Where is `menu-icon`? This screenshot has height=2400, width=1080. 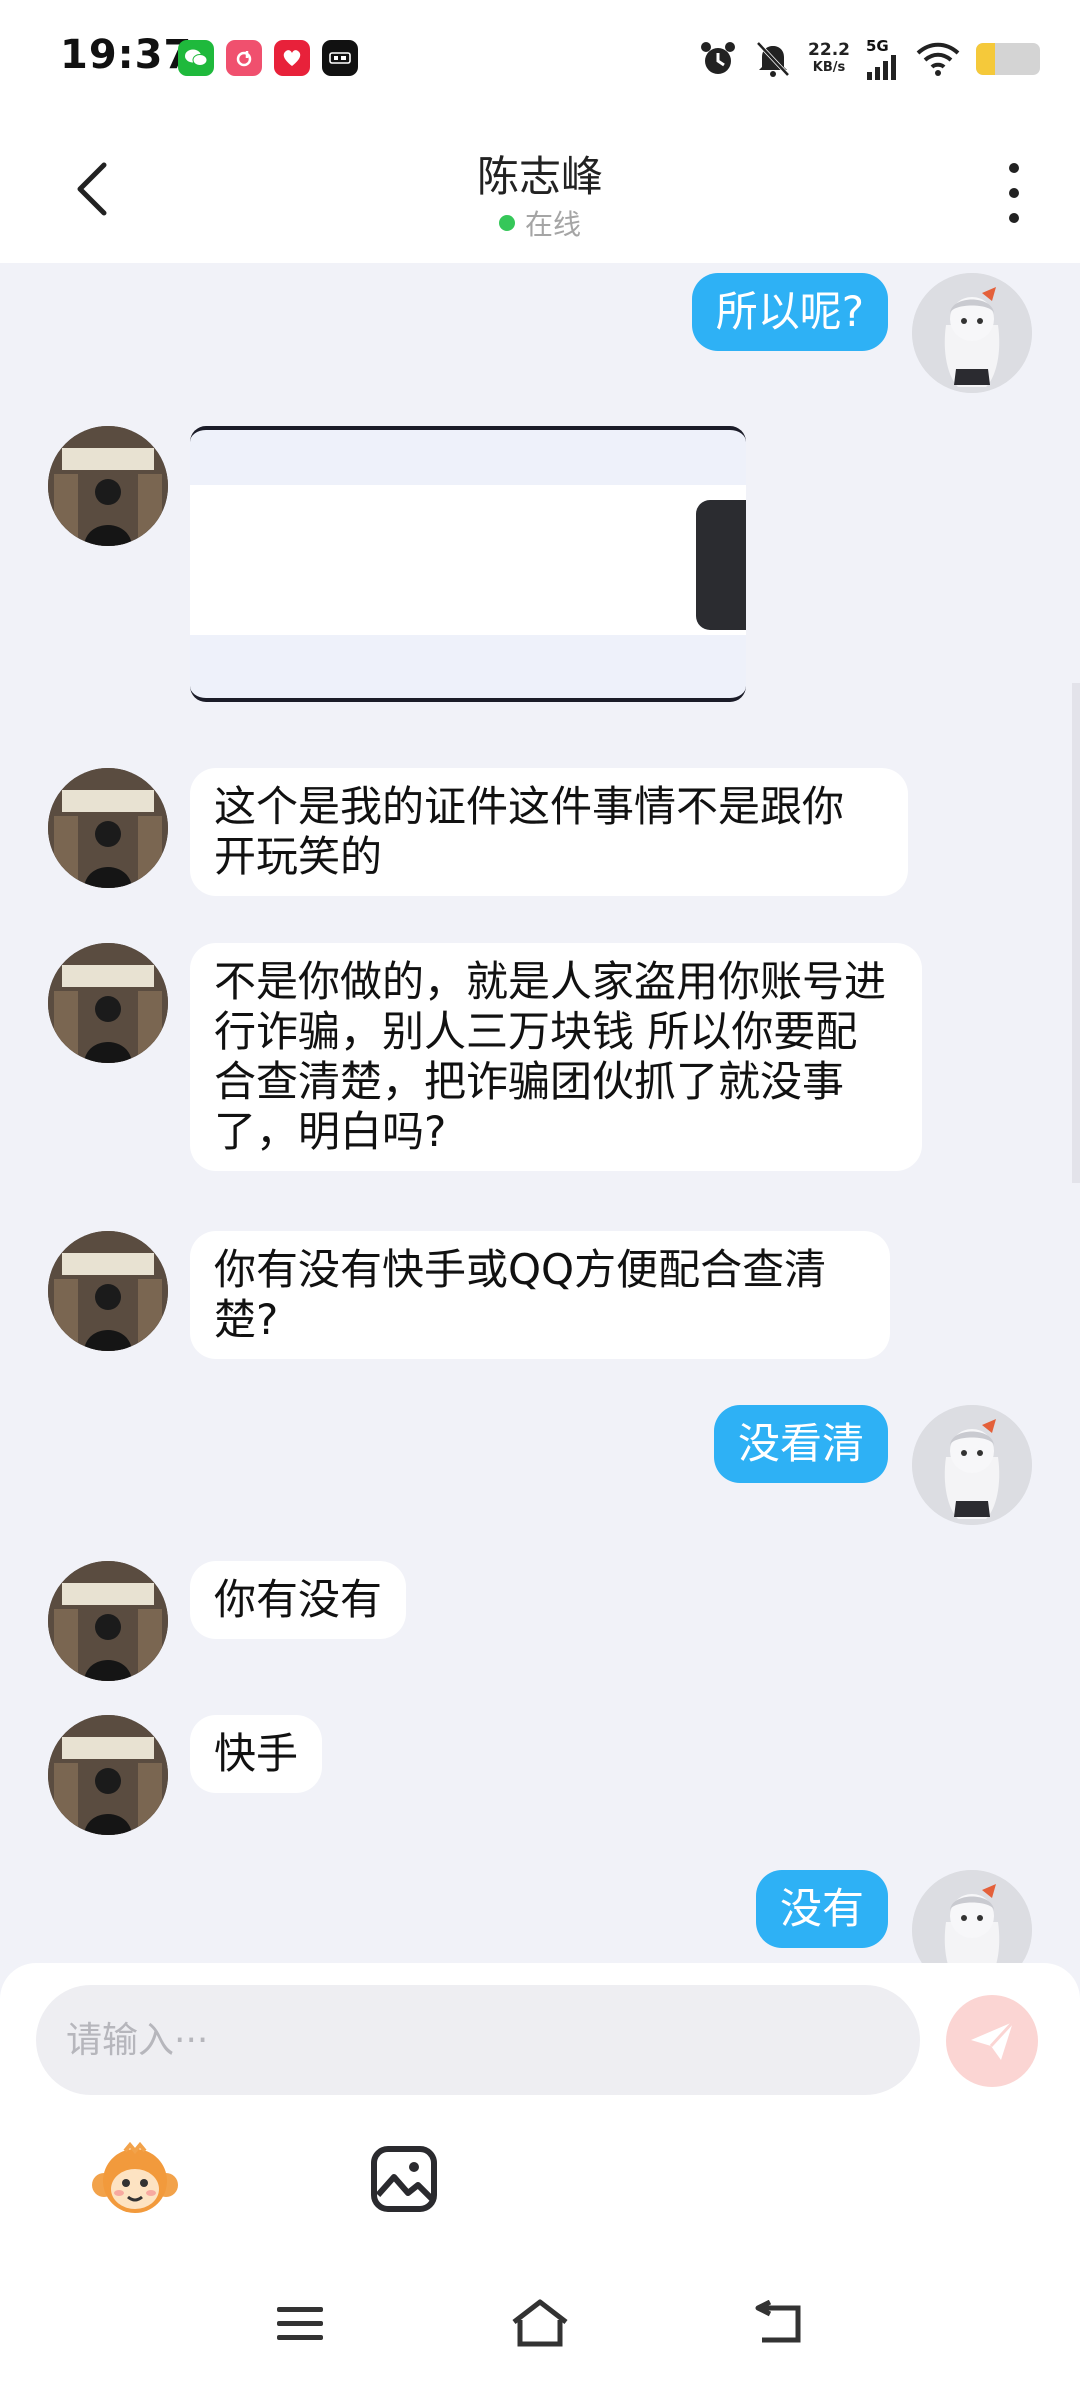 menu-icon is located at coordinates (300, 2323).